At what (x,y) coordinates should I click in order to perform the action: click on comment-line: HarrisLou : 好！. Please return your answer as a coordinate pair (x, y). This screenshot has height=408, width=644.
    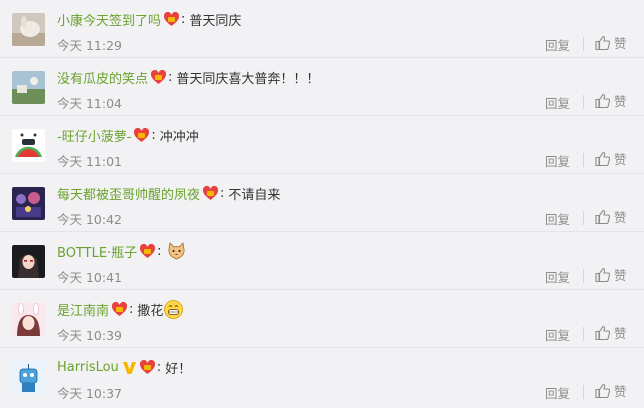
    Looking at the image, I should click on (124, 367).